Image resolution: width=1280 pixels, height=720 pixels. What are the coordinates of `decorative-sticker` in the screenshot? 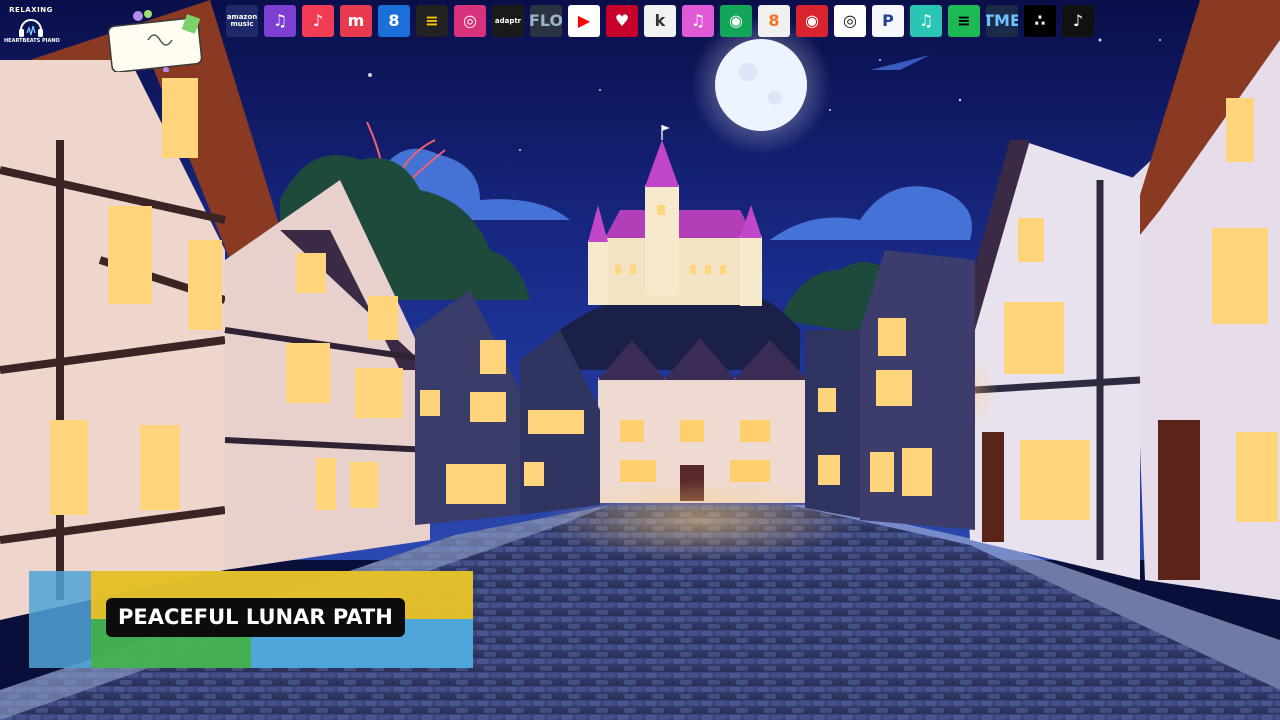 It's located at (155, 41).